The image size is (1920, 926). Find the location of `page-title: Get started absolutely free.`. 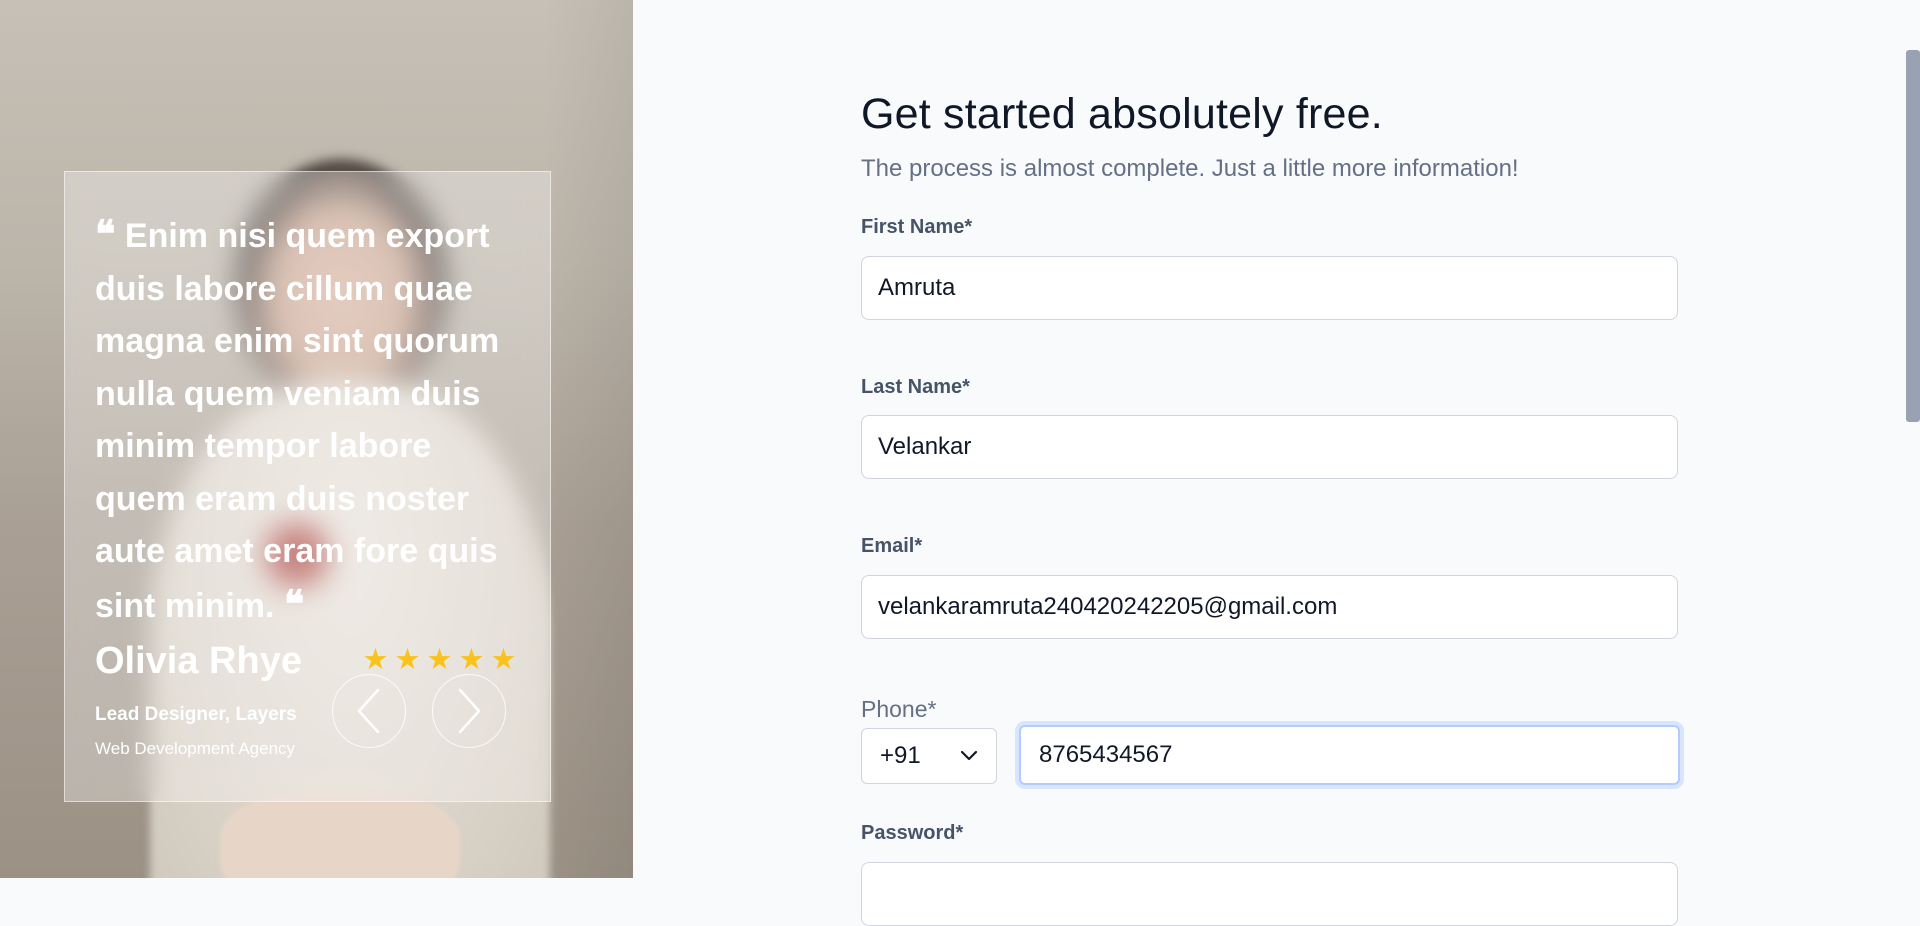

page-title: Get started absolutely free. is located at coordinates (1122, 114).